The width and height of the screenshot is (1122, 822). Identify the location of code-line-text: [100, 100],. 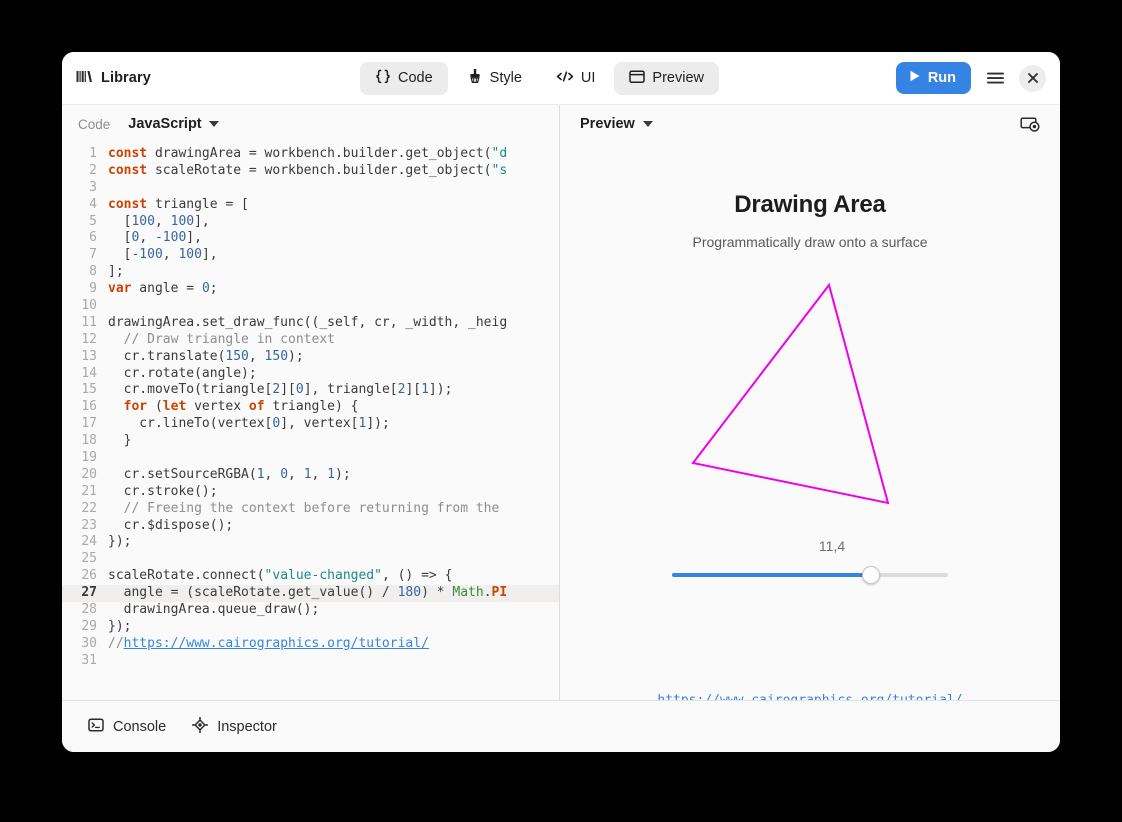
(159, 221).